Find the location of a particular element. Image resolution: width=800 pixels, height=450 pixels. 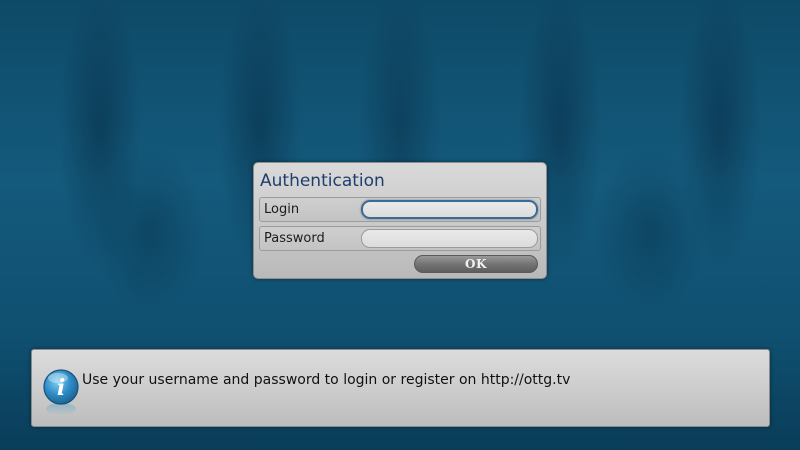

svg-text: i is located at coordinates (61, 388).